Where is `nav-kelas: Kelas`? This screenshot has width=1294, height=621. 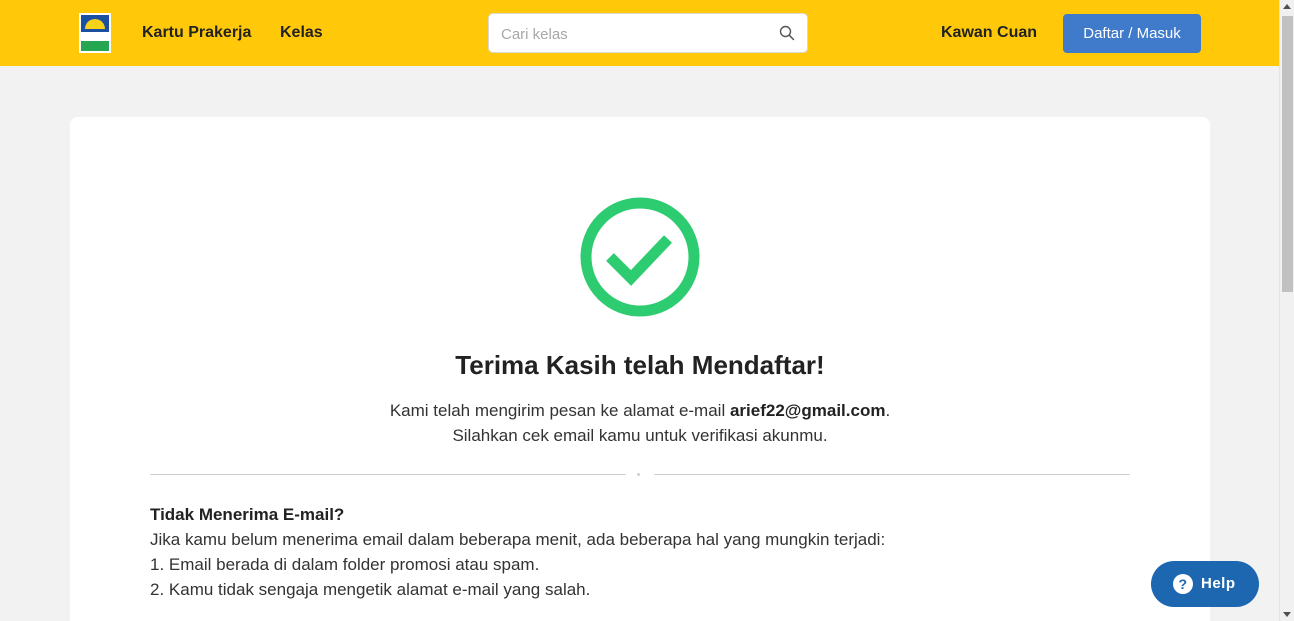 nav-kelas: Kelas is located at coordinates (301, 33).